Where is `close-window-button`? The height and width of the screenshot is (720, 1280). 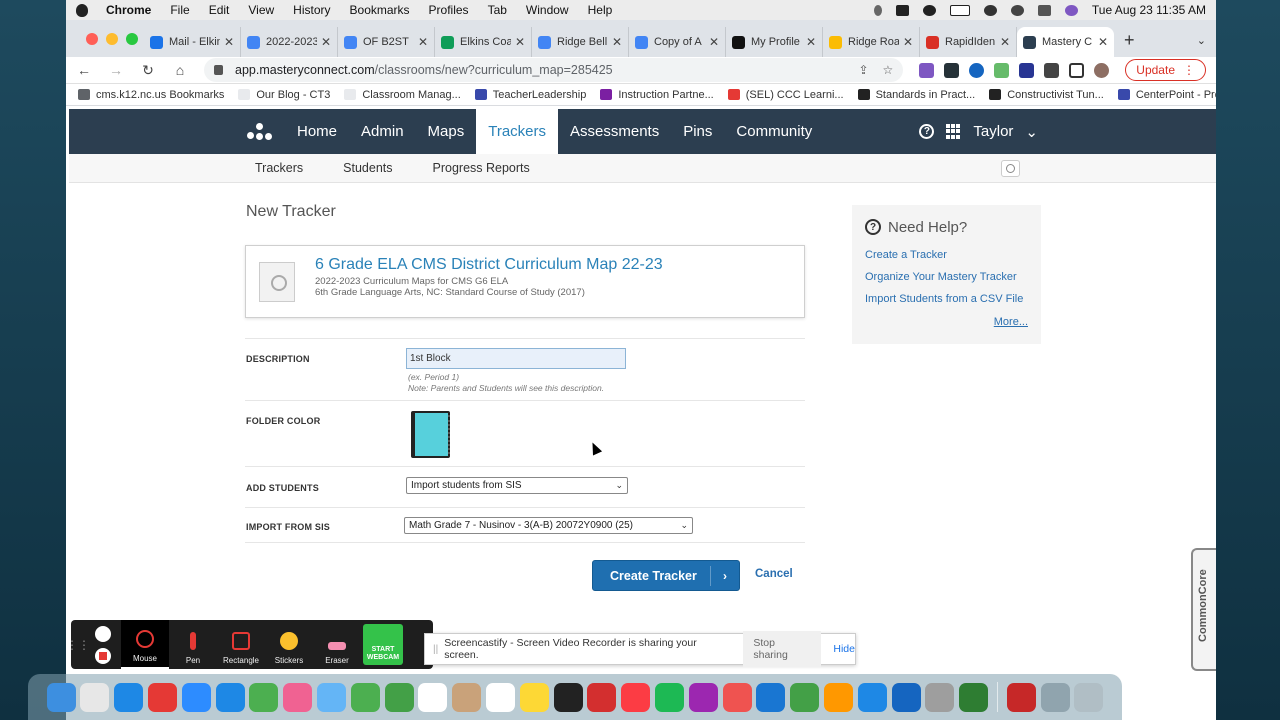
close-window-button is located at coordinates (92, 39).